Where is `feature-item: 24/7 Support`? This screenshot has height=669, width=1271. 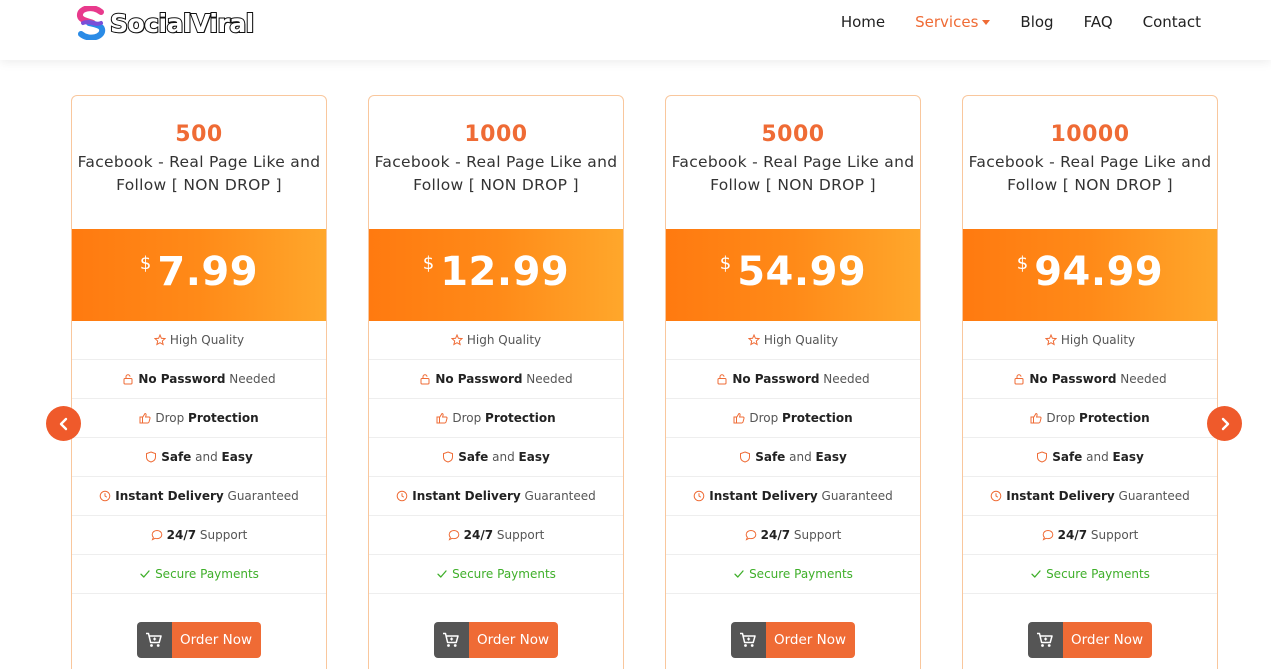 feature-item: 24/7 Support is located at coordinates (793, 535).